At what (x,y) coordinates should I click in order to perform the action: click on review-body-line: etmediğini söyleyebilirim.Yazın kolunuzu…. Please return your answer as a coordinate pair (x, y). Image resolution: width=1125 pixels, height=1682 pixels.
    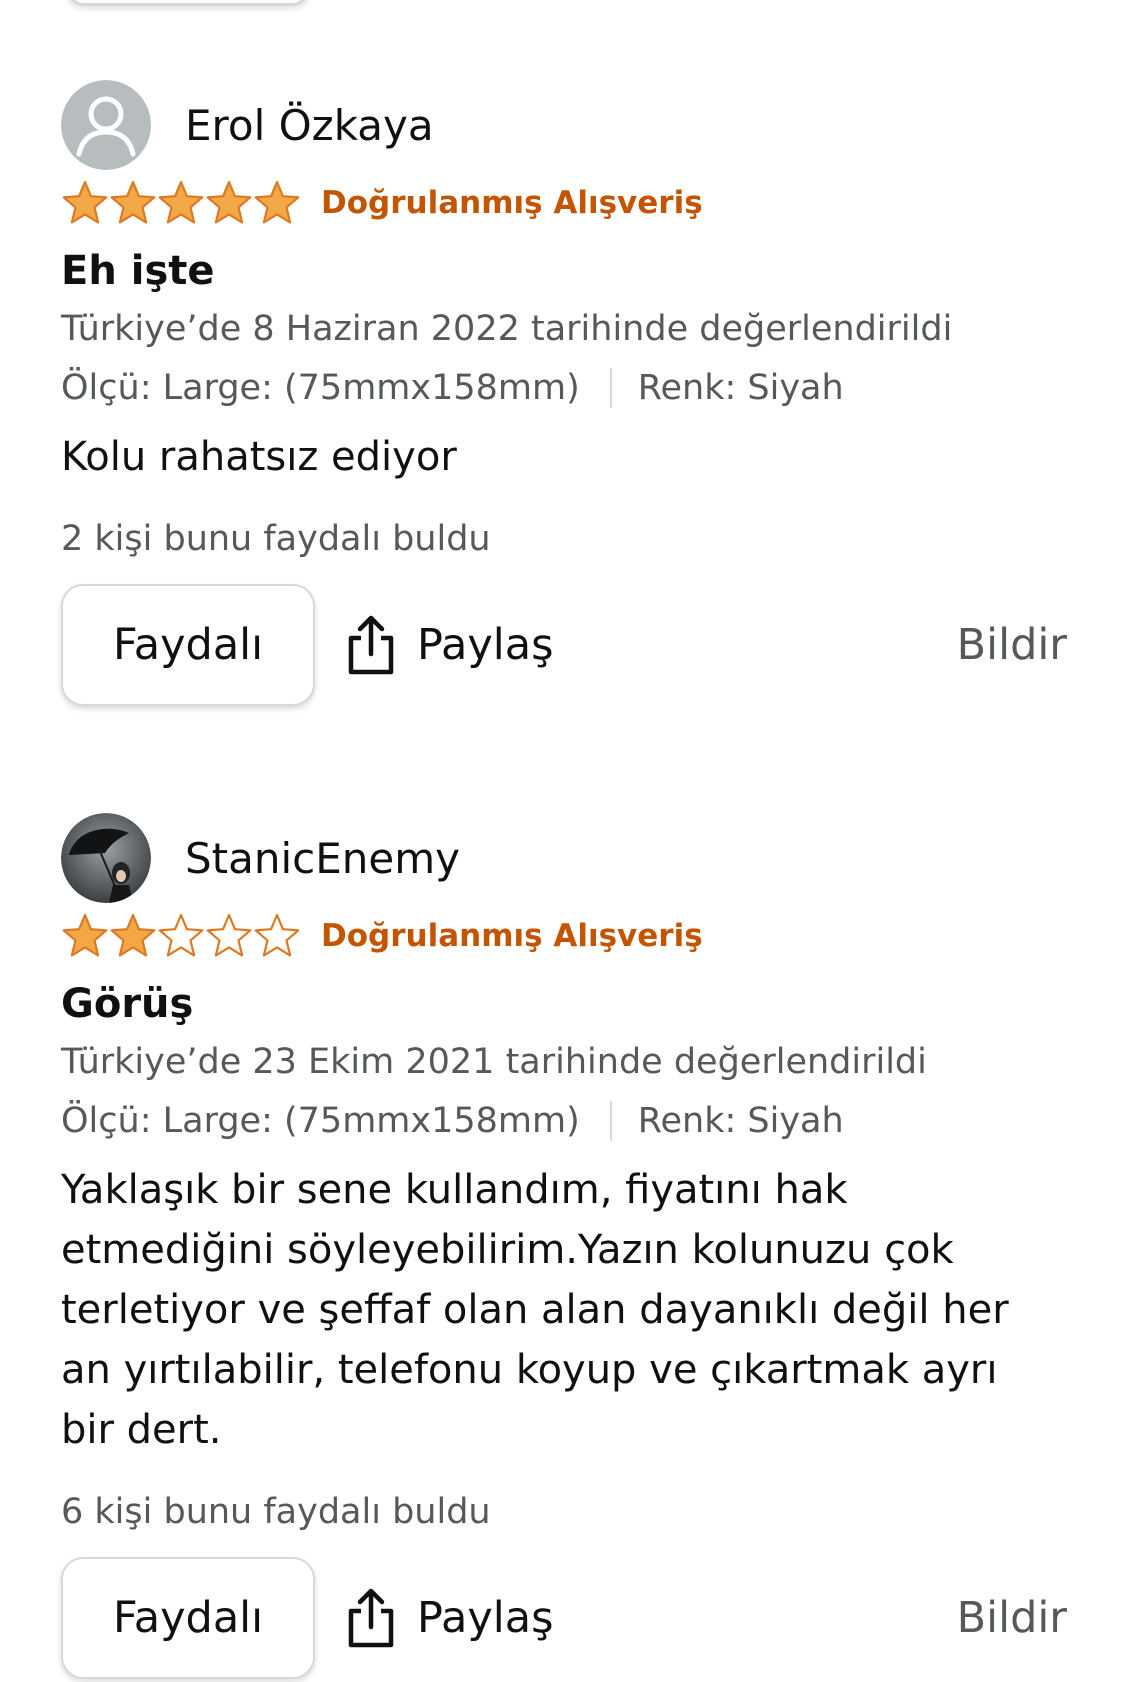
    Looking at the image, I should click on (507, 1250).